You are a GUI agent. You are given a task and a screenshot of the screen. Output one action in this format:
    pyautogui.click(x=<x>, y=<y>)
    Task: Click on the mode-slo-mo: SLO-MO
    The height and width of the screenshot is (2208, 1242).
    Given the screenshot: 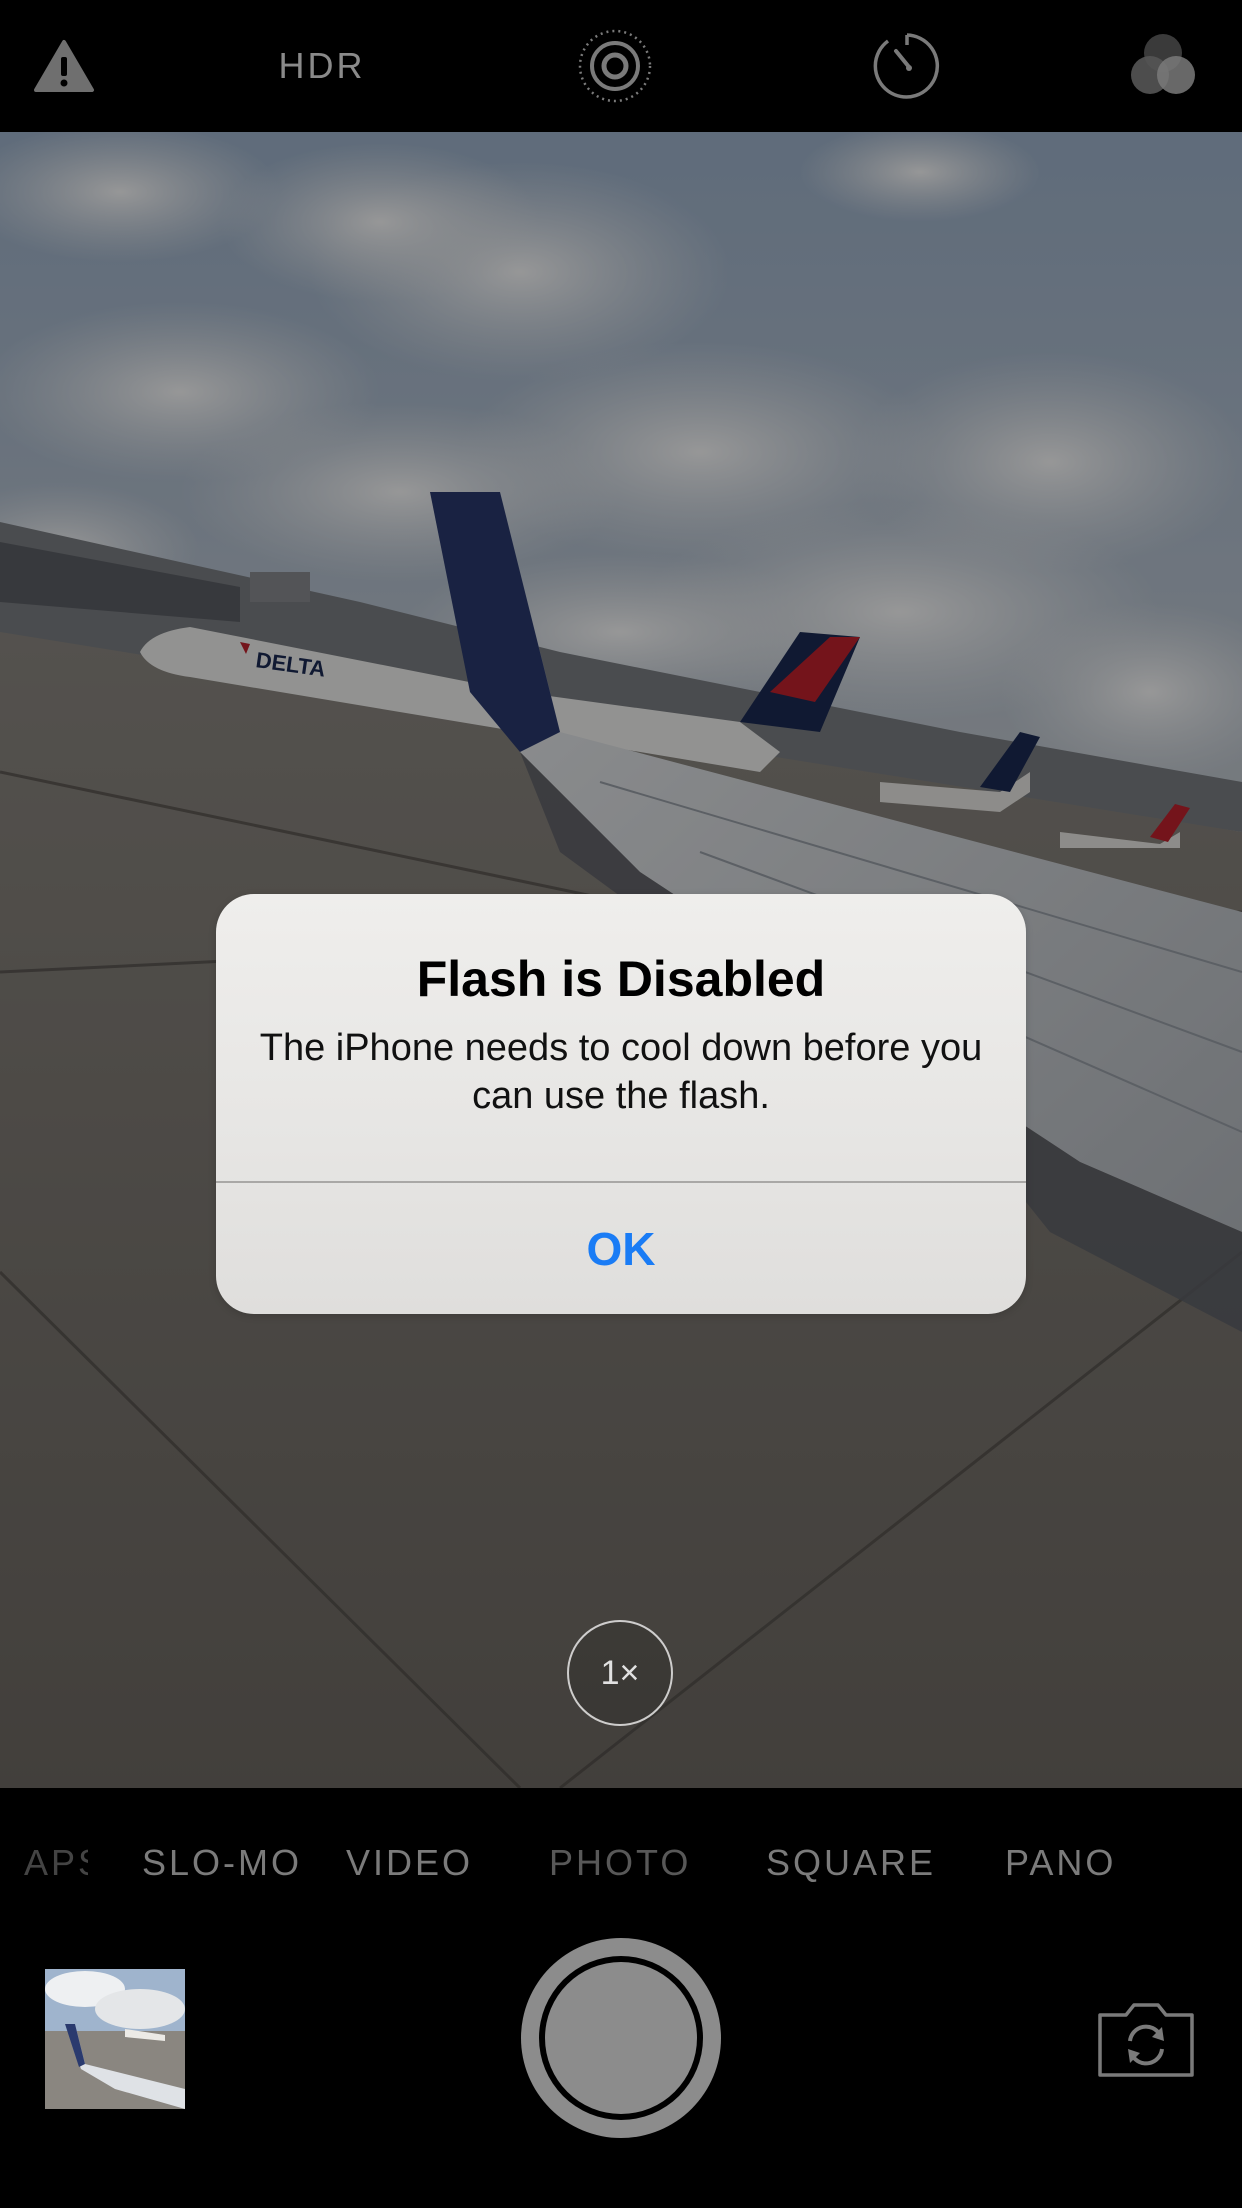 What is the action you would take?
    pyautogui.click(x=222, y=1863)
    